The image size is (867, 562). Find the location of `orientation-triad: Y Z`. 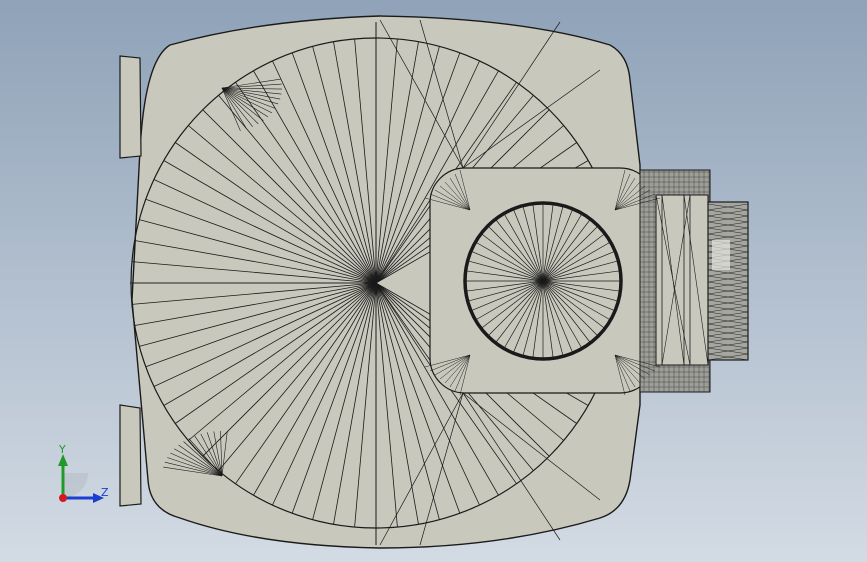

orientation-triad: Y Z is located at coordinates (83, 475).